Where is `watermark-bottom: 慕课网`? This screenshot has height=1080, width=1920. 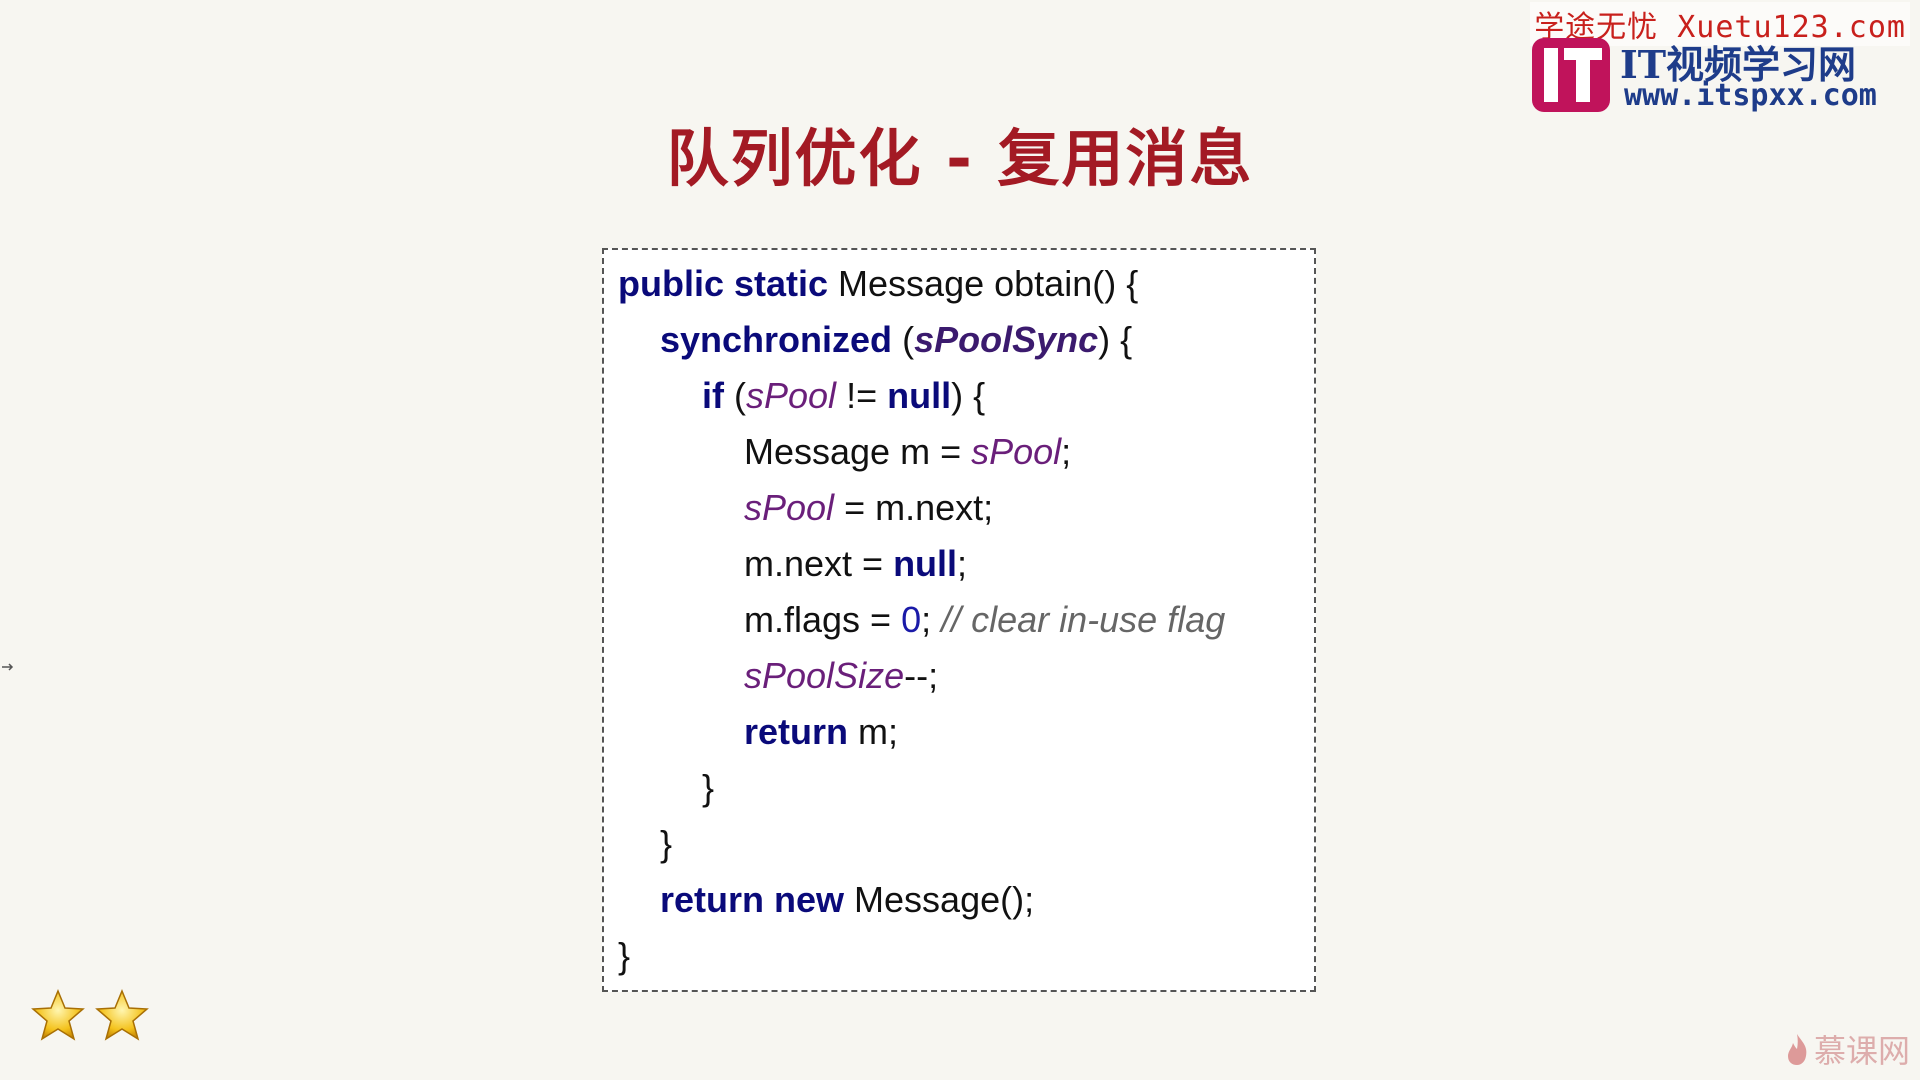 watermark-bottom: 慕课网 is located at coordinates (1847, 1049).